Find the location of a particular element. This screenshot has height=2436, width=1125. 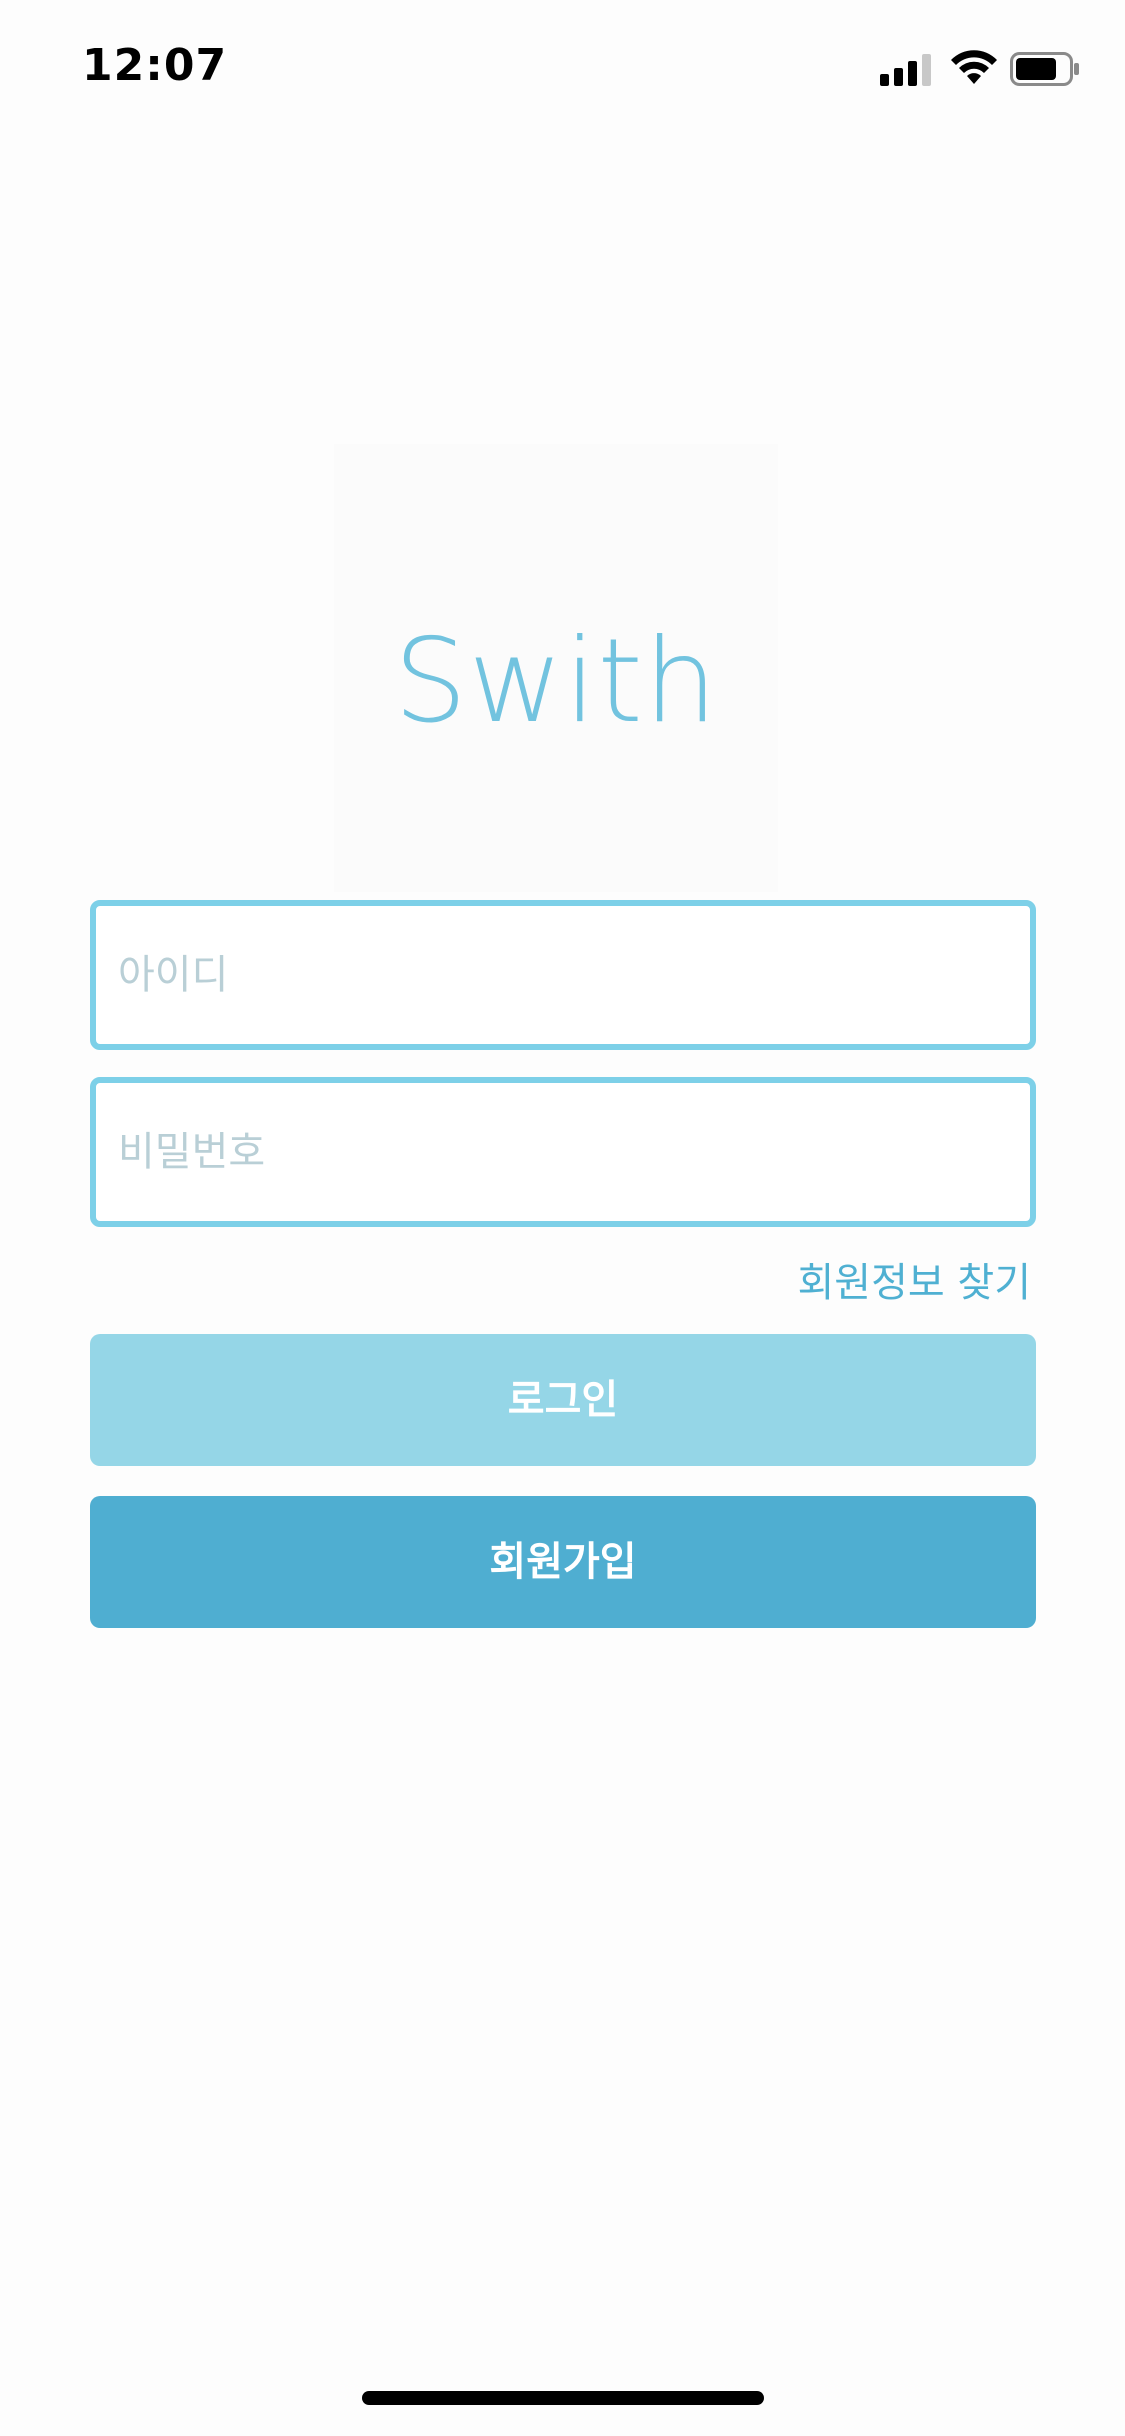

cellular-signal-icon is located at coordinates (905, 70).